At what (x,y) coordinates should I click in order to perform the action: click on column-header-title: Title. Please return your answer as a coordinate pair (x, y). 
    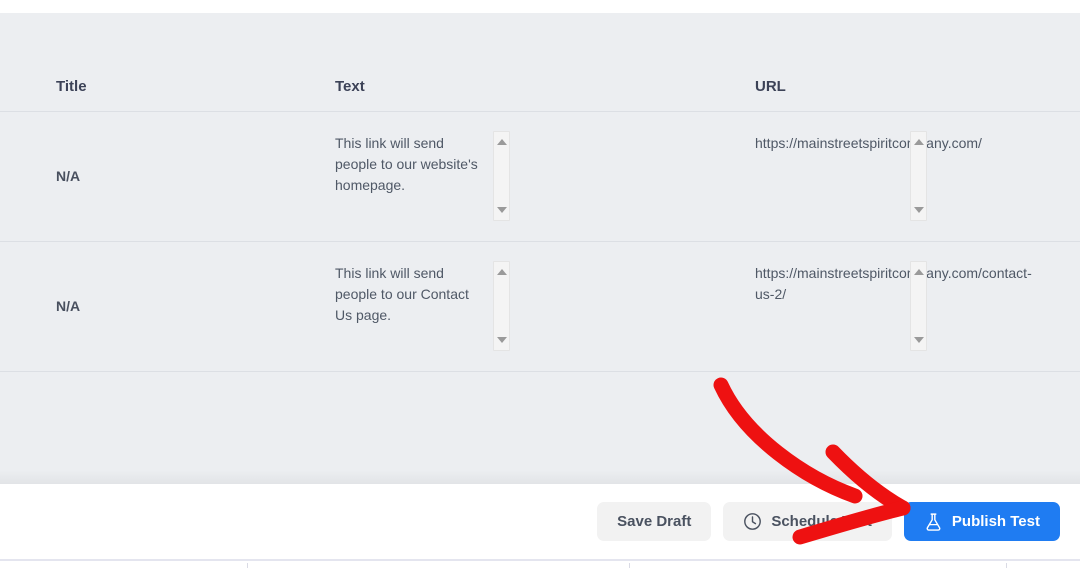
    Looking at the image, I should click on (70, 62).